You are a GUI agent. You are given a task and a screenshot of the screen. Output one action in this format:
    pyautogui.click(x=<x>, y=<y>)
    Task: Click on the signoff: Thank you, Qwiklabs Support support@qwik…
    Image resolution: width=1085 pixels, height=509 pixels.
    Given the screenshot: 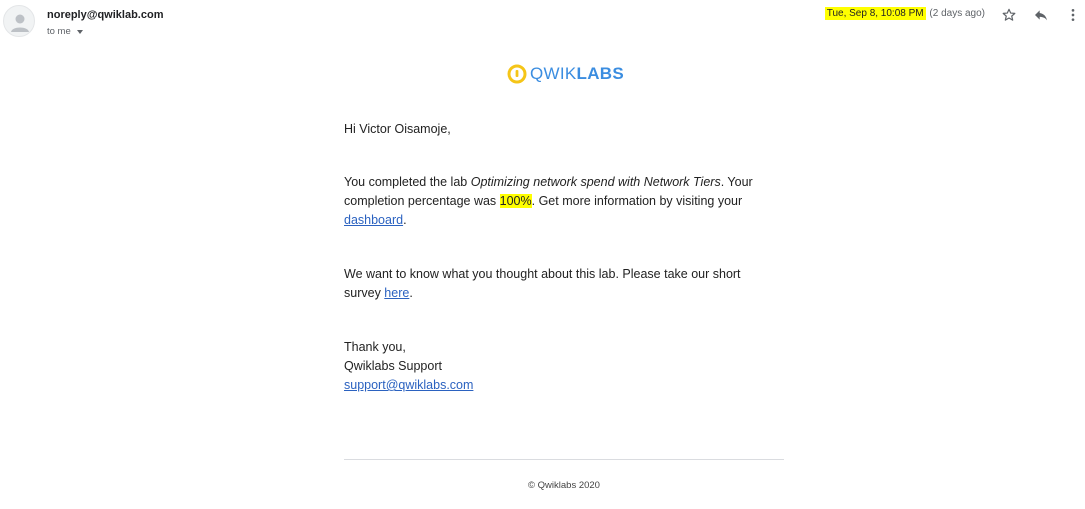 What is the action you would take?
    pyautogui.click(x=408, y=366)
    